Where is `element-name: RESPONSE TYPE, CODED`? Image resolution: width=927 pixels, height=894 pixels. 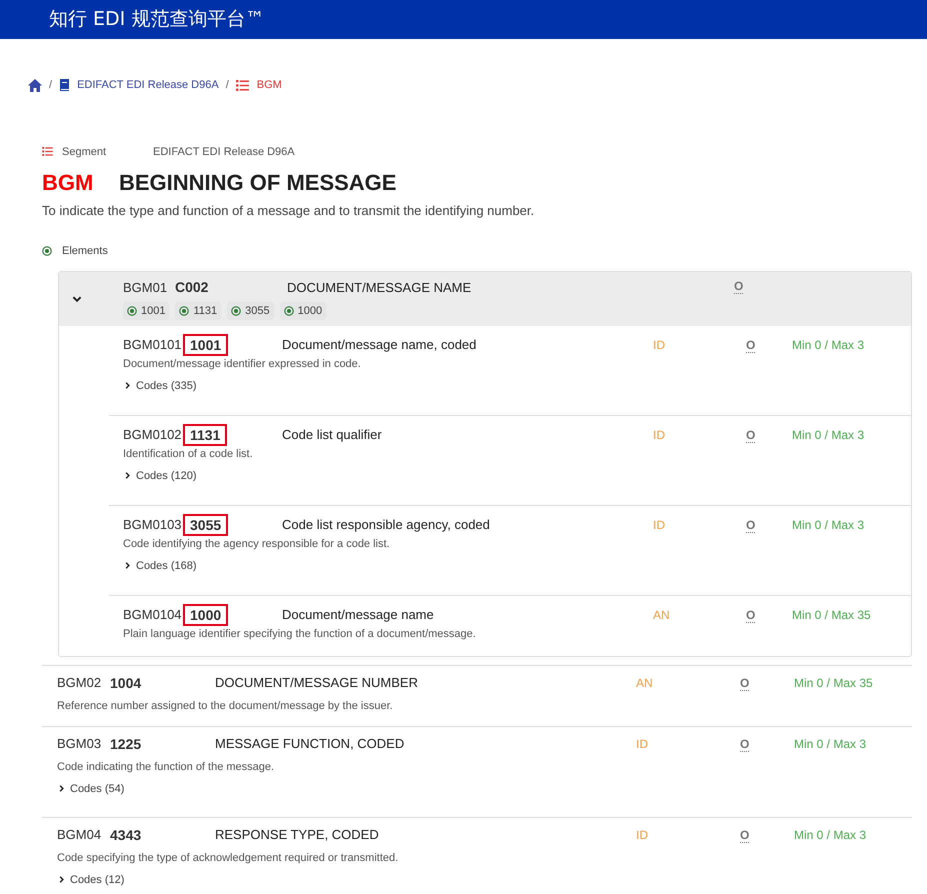
element-name: RESPONSE TYPE, CODED is located at coordinates (297, 834).